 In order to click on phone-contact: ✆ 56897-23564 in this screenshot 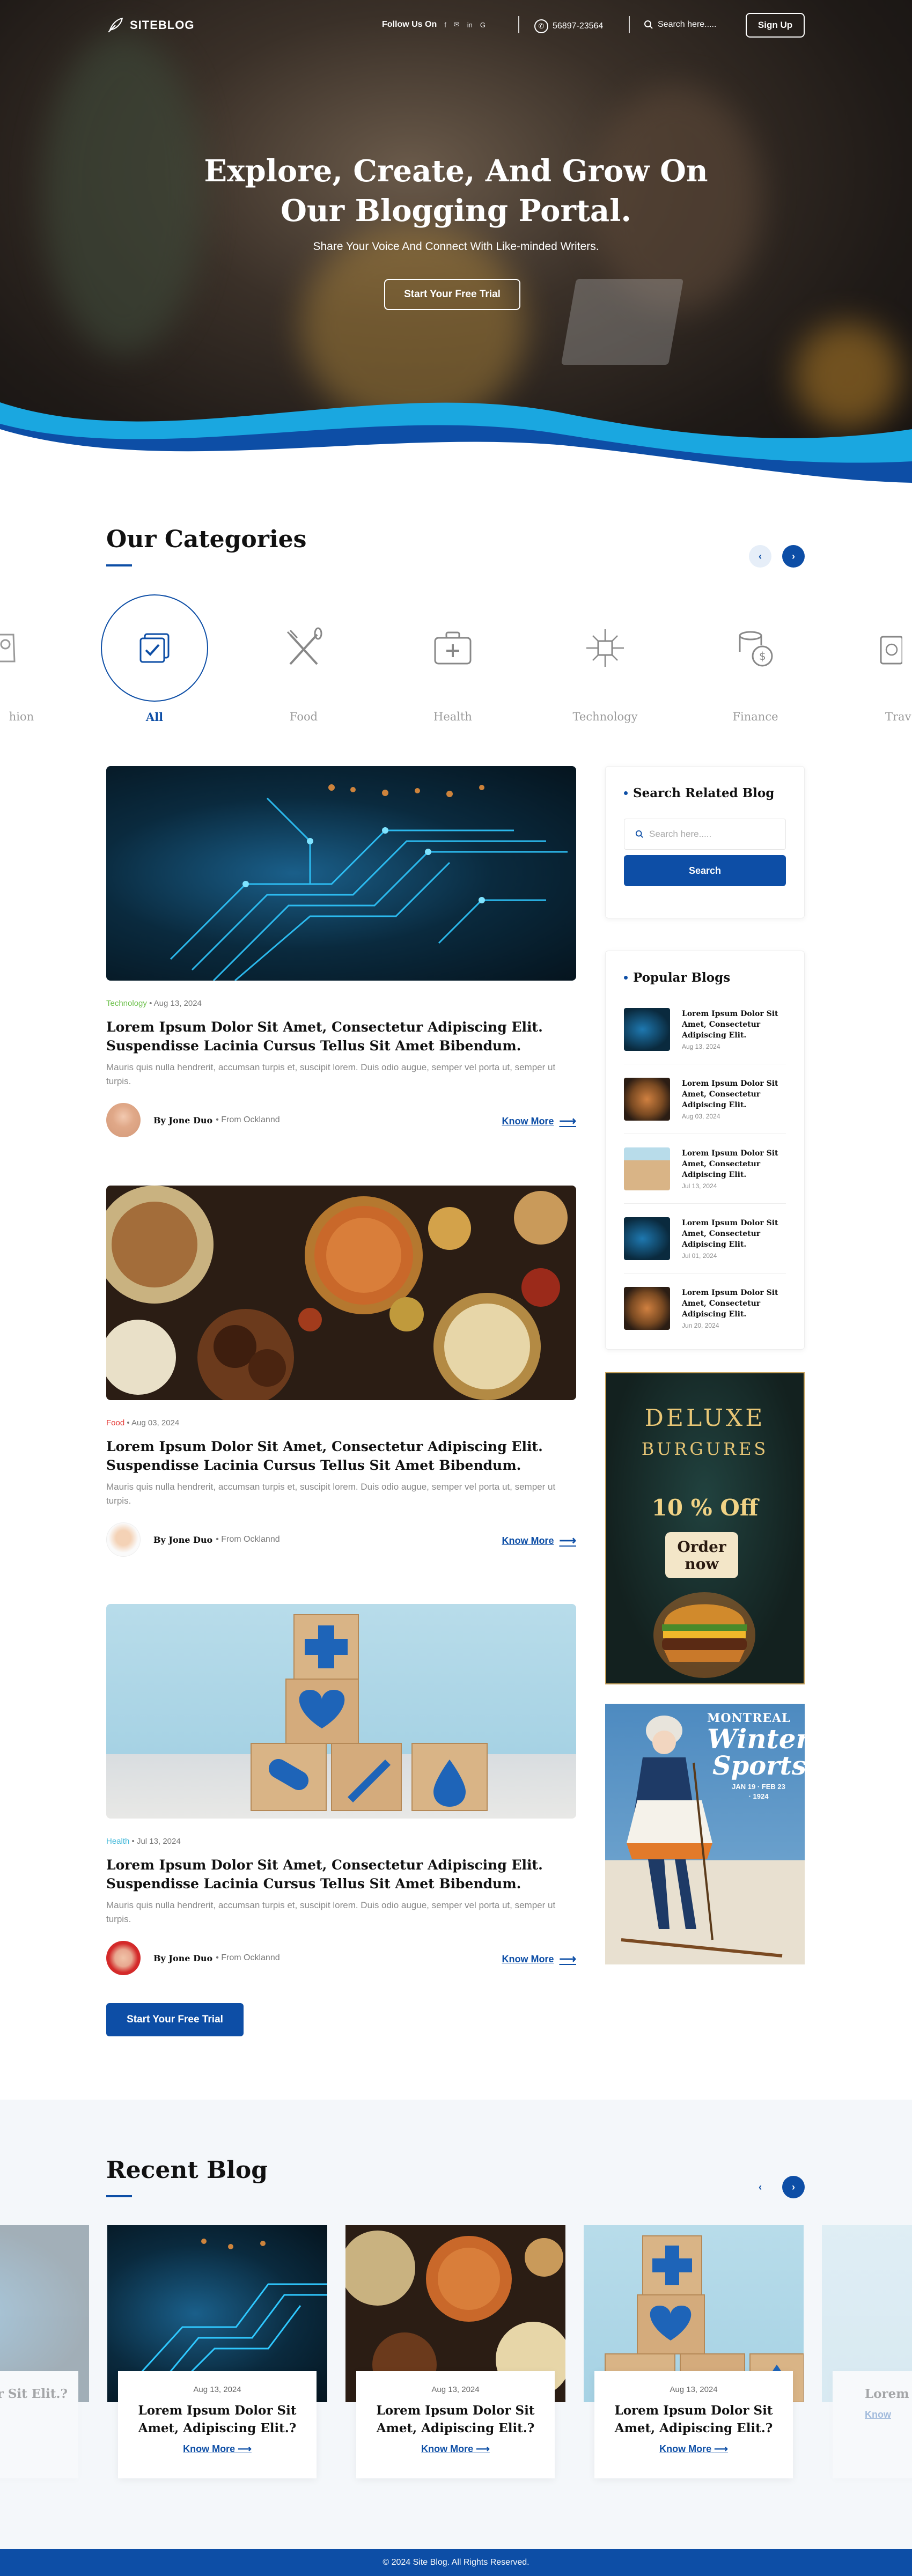, I will do `click(568, 26)`.